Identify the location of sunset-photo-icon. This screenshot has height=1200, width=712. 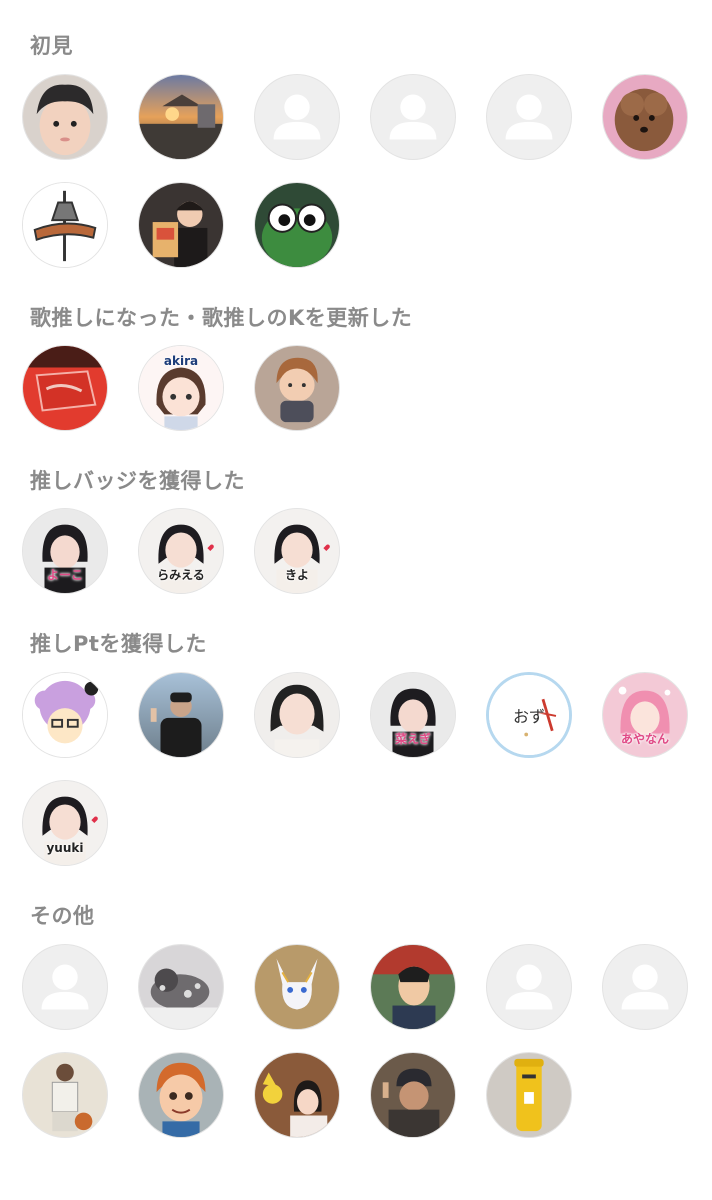
(181, 117).